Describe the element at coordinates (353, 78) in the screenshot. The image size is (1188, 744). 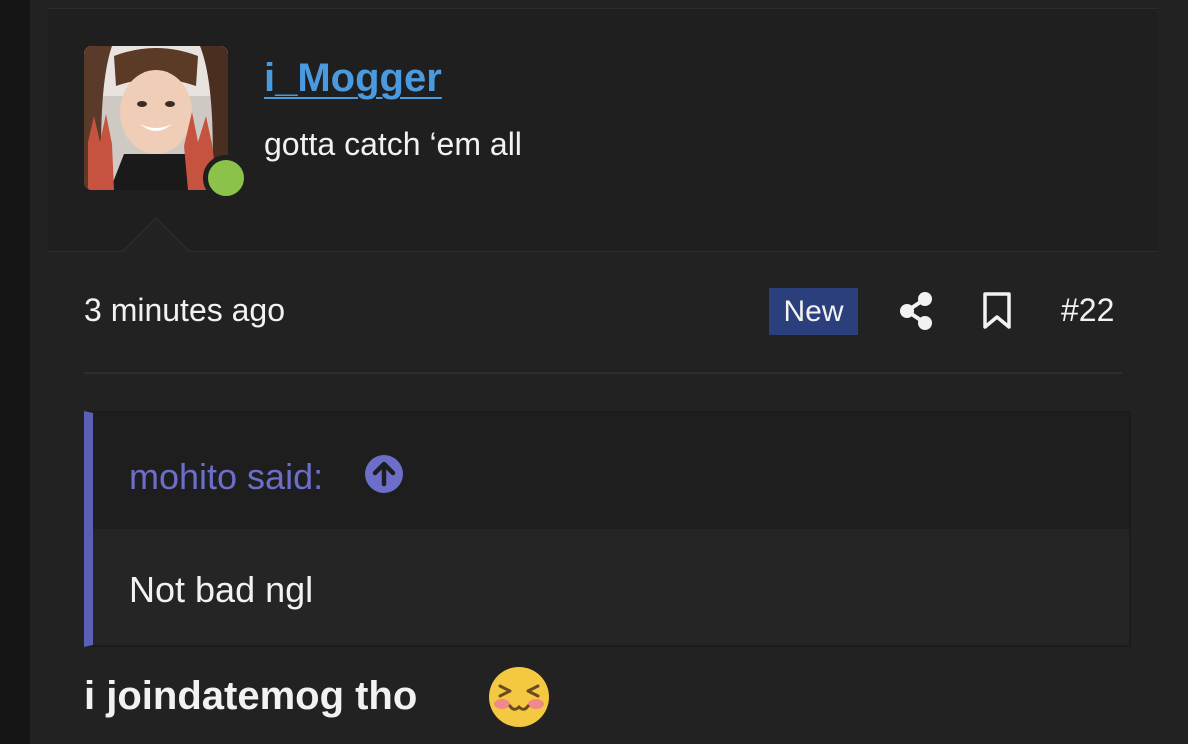
I see `username-link: i_Mogger` at that location.